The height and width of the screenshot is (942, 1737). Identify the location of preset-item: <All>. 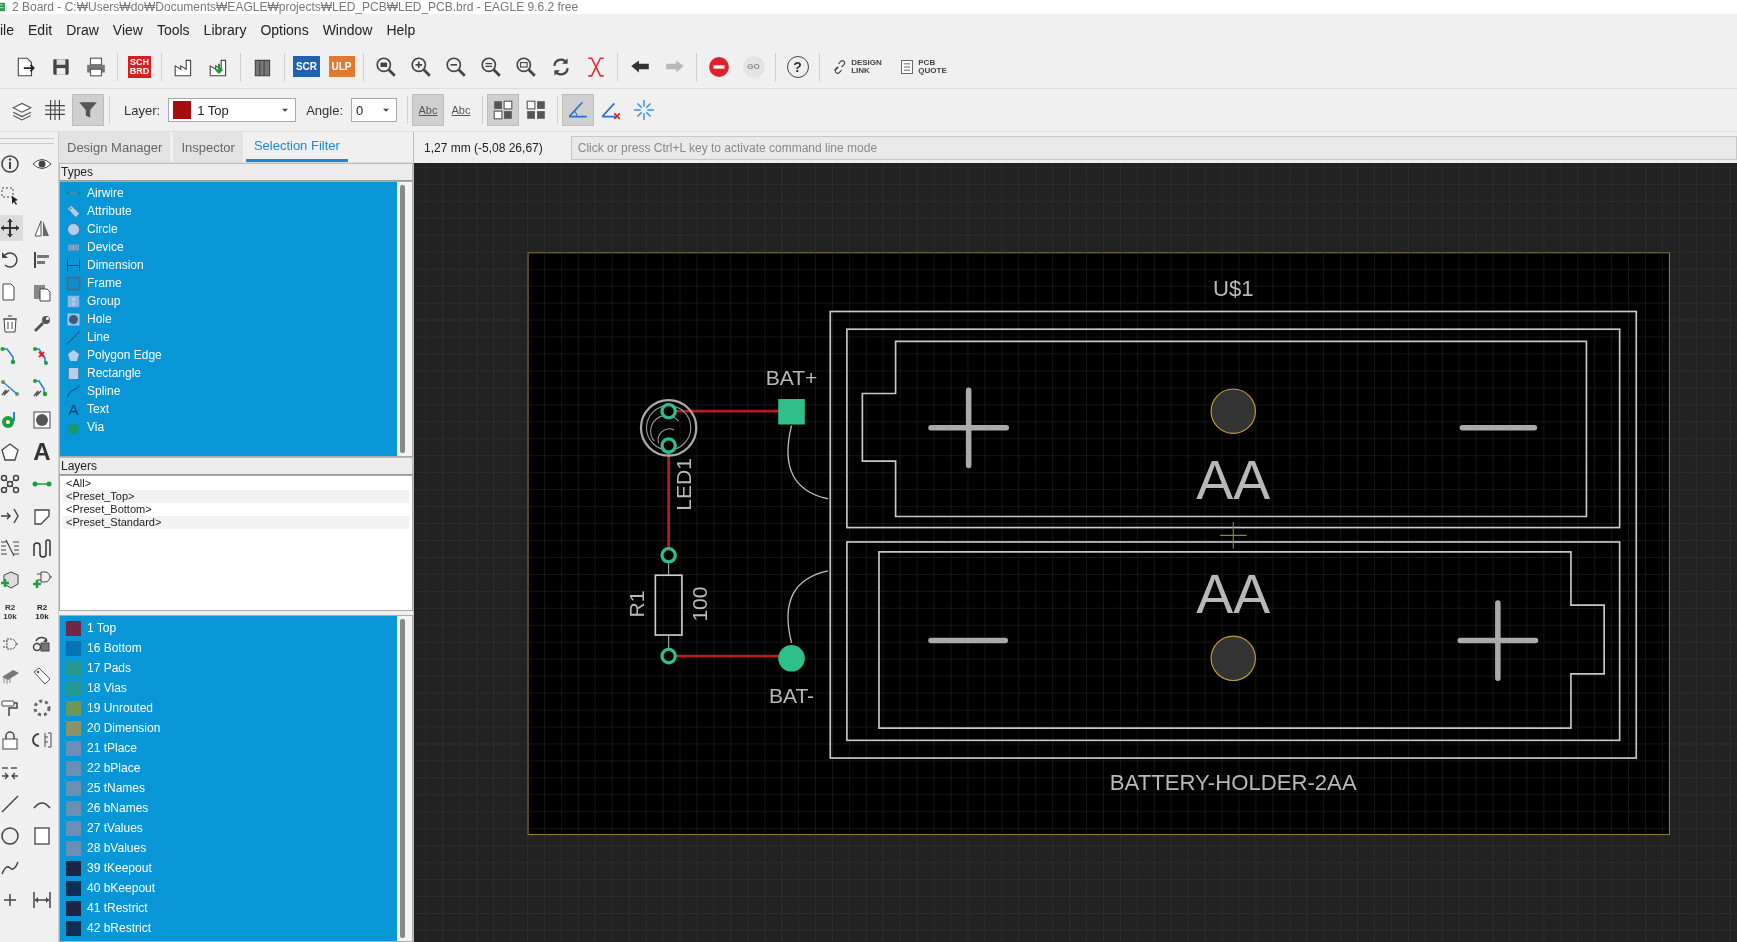
(236, 483).